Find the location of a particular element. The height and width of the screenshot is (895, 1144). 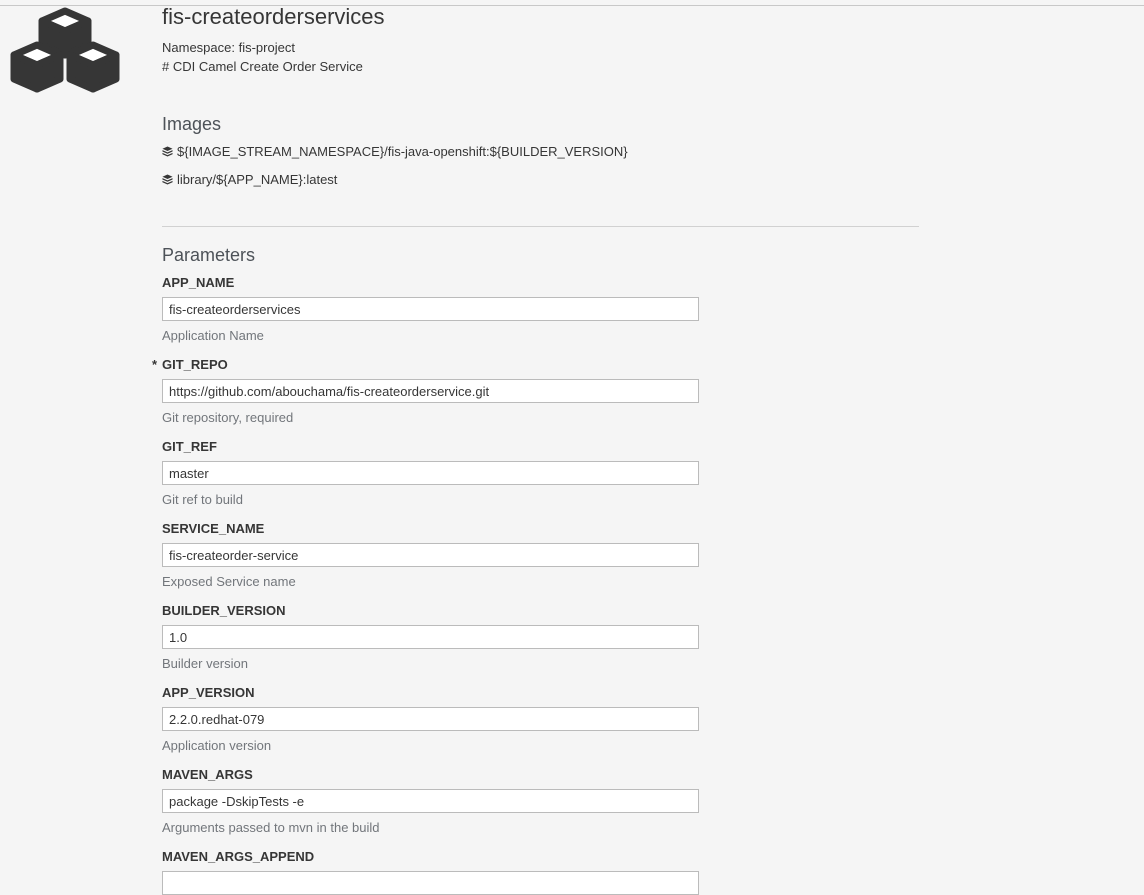

service-name-input is located at coordinates (430, 555).